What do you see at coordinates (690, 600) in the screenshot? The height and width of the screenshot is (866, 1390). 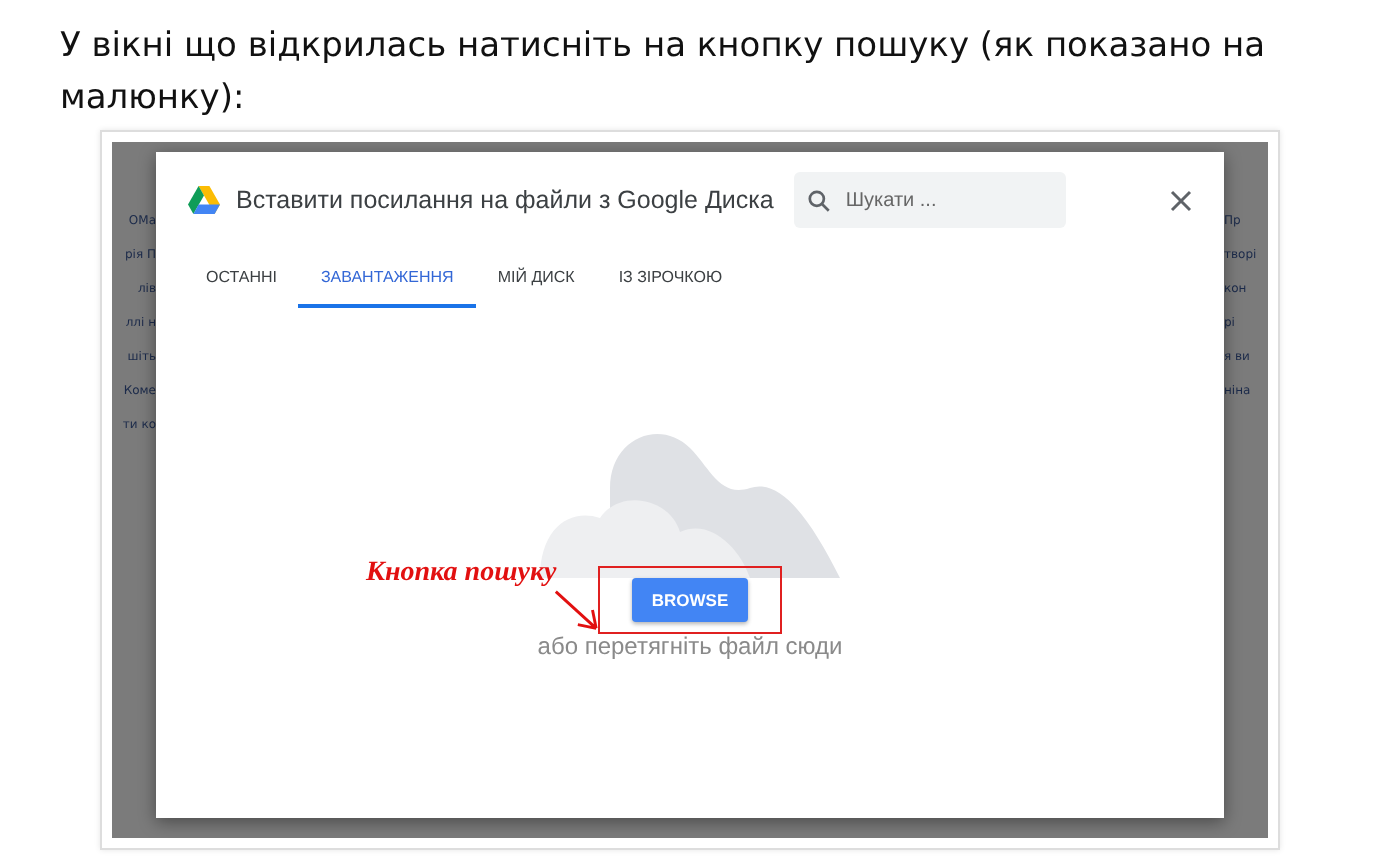 I see `browse-button: BROWSE` at bounding box center [690, 600].